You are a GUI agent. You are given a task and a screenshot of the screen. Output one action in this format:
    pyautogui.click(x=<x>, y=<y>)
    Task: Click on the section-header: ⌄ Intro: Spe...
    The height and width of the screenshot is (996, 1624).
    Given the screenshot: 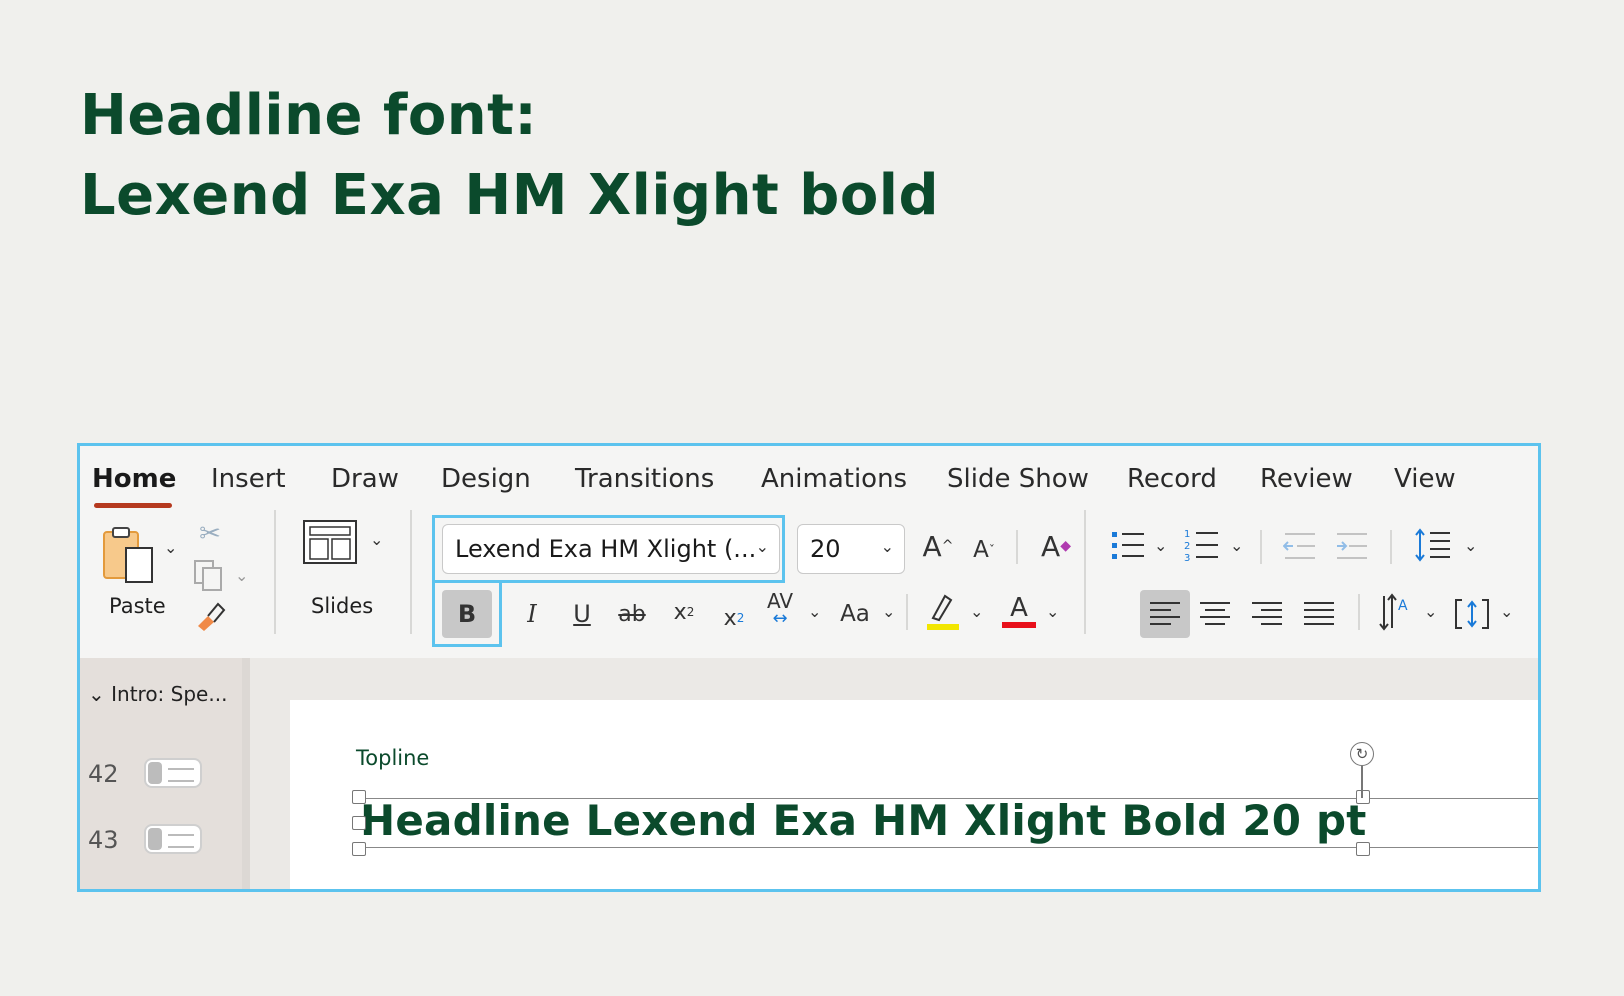 What is the action you would take?
    pyautogui.click(x=157, y=694)
    